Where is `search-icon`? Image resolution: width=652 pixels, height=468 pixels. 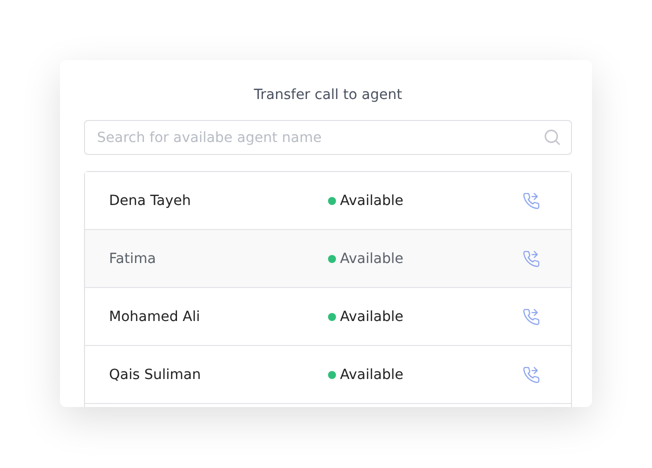 search-icon is located at coordinates (552, 137).